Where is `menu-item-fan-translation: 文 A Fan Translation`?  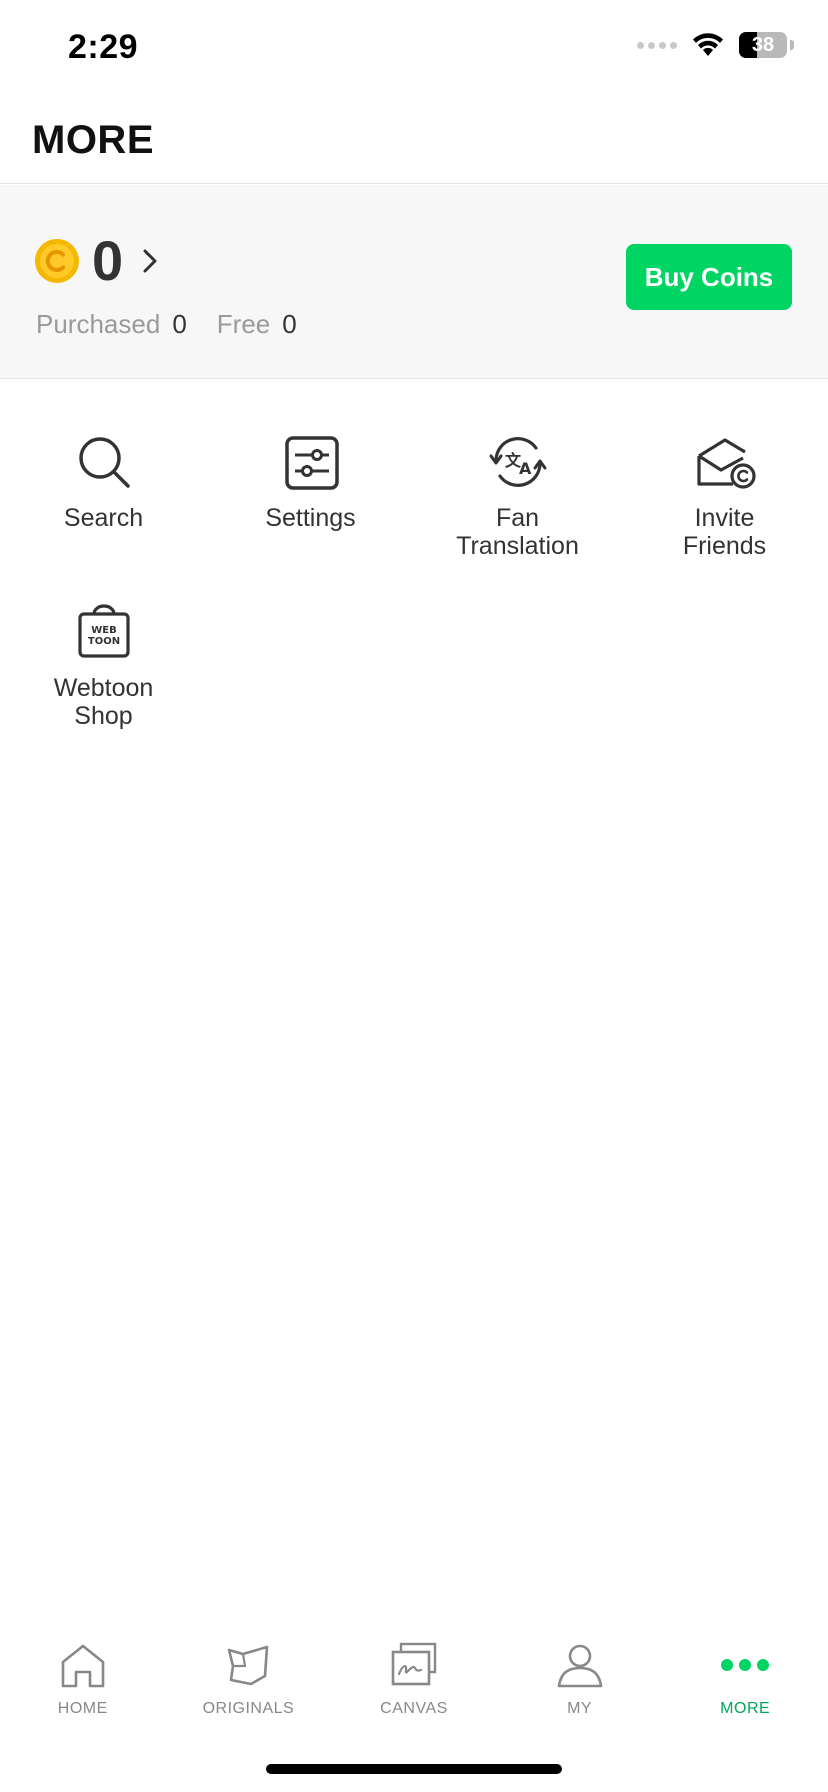
menu-item-fan-translation: 文 A Fan Translation is located at coordinates (517, 495).